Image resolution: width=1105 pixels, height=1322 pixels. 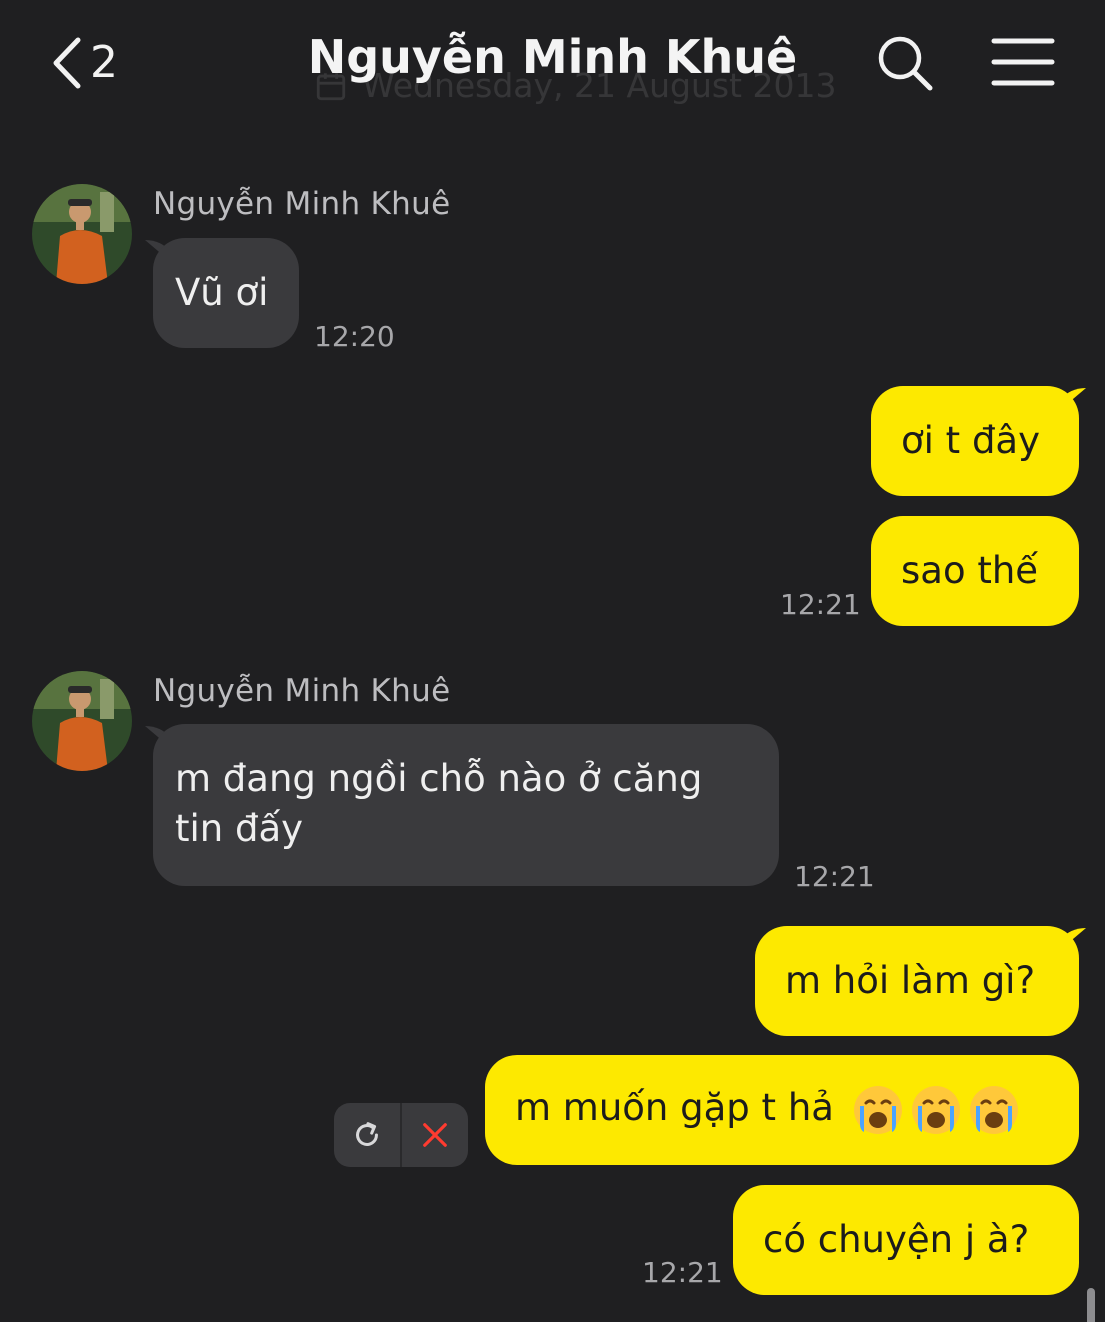 I want to click on failed-message-actions, so click(x=401, y=1135).